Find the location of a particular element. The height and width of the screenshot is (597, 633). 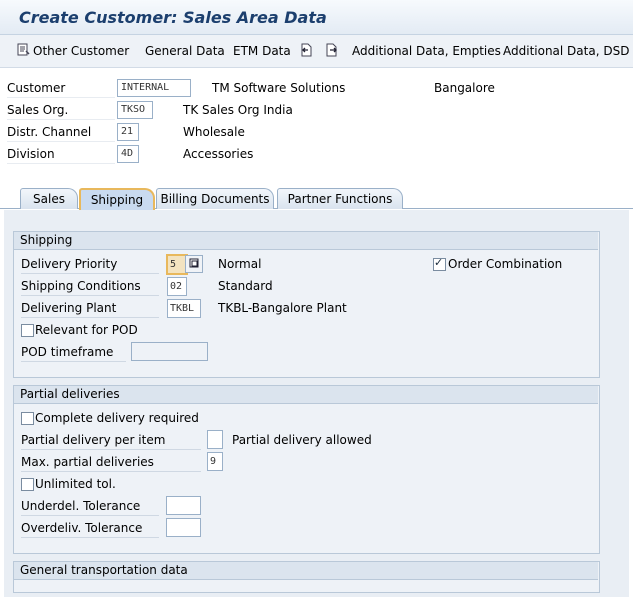

customer-field: INTERNAL is located at coordinates (154, 88).